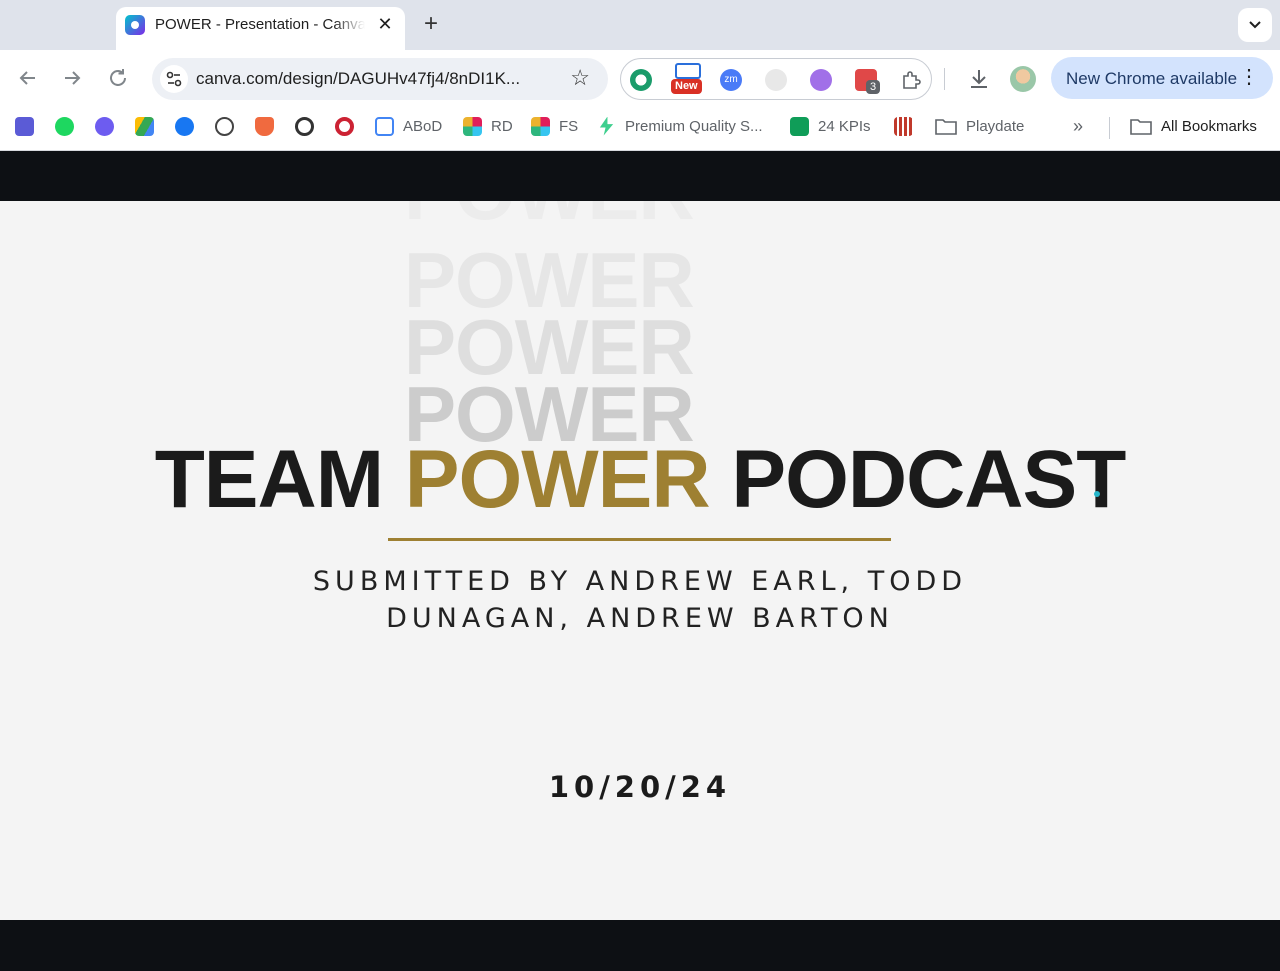 This screenshot has width=1280, height=971. I want to click on all-bookmarks-button: All Bookmarks, so click(1193, 126).